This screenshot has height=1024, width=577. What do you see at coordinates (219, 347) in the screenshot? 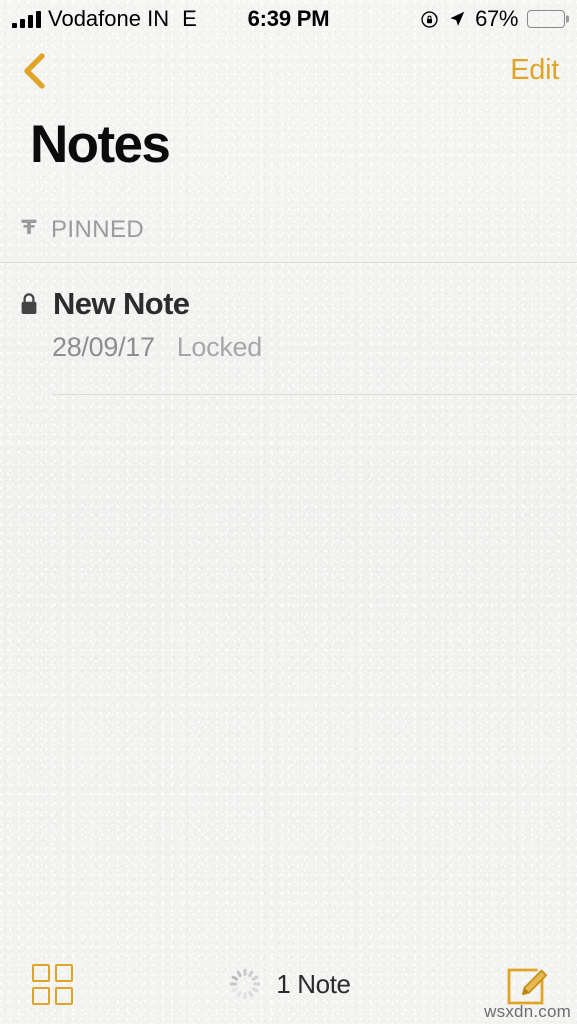
I see `note-status-label: Locked` at bounding box center [219, 347].